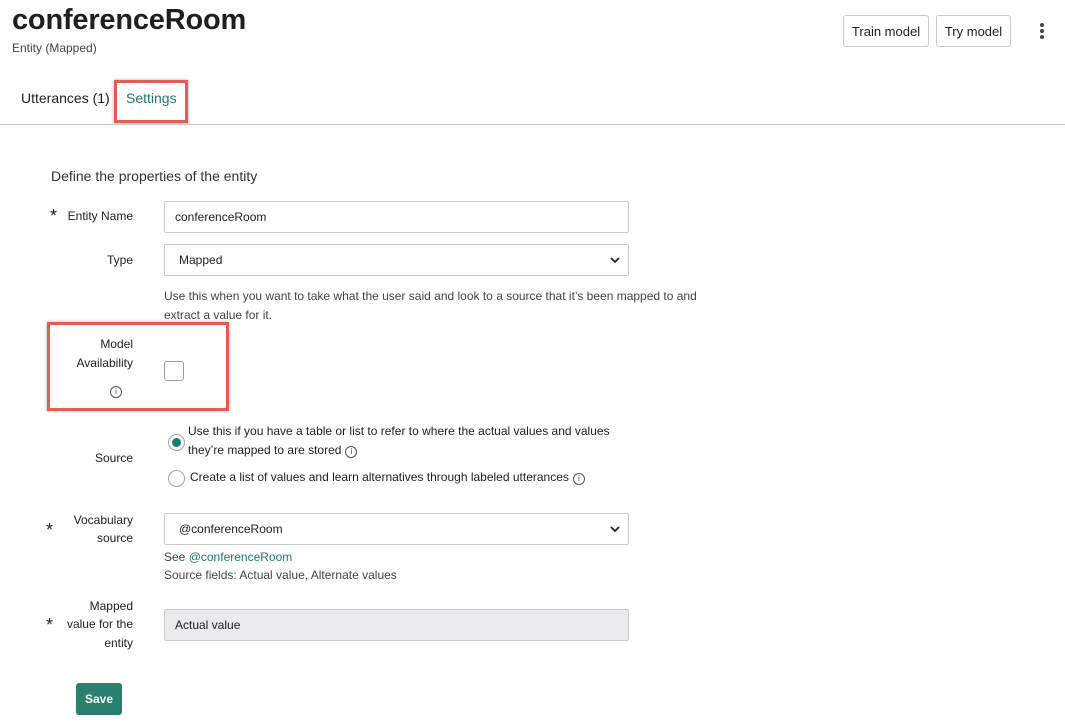  What do you see at coordinates (138, 366) in the screenshot?
I see `model-availability-highlight` at bounding box center [138, 366].